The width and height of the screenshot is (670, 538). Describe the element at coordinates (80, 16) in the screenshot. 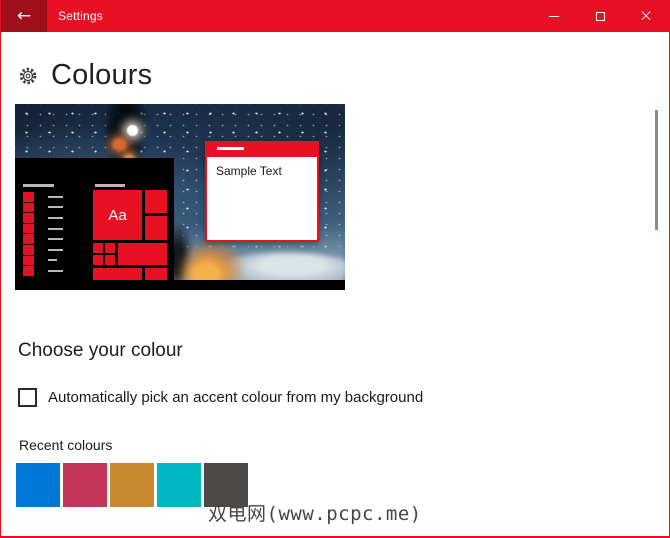

I see `window-title: Settings` at that location.